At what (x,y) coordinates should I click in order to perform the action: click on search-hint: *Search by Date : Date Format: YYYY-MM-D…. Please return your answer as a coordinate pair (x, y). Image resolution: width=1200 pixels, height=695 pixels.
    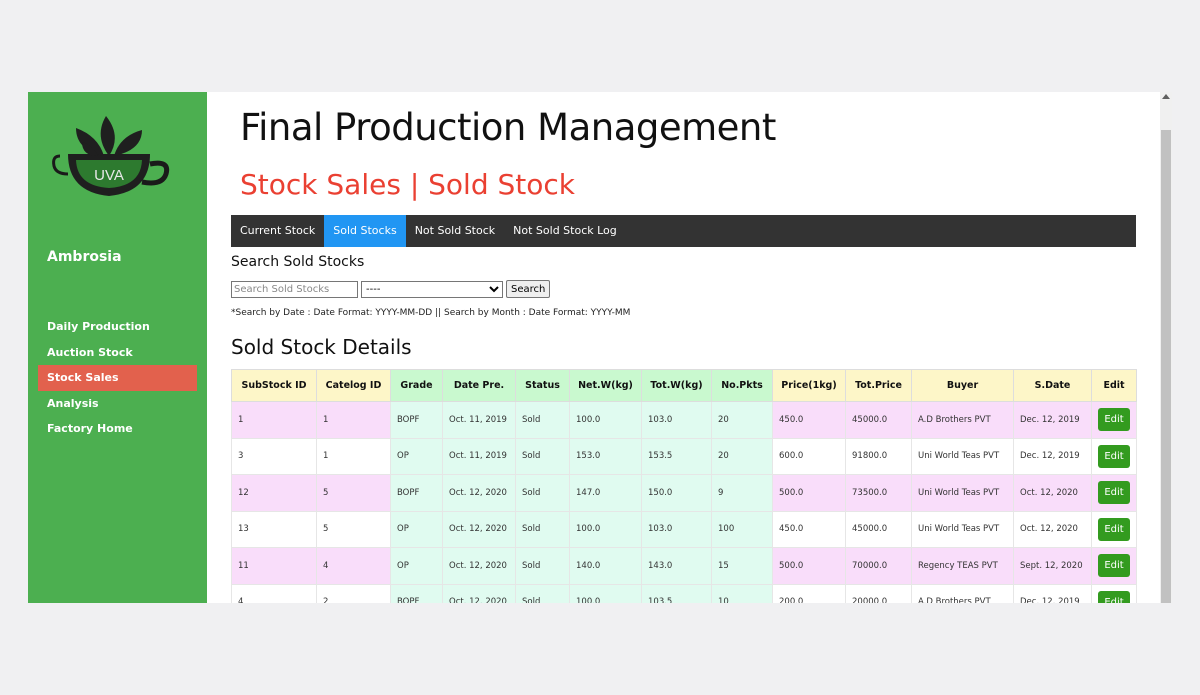
    Looking at the image, I should click on (431, 313).